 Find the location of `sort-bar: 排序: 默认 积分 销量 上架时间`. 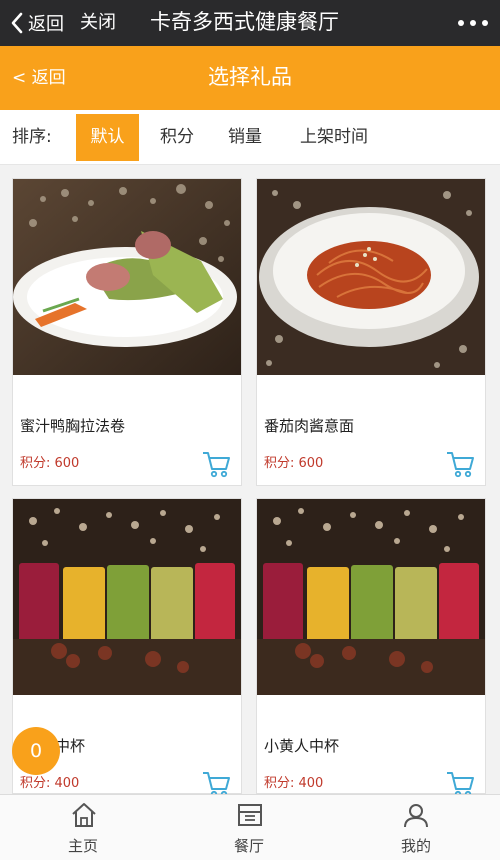

sort-bar: 排序: 默认 积分 销量 上架时间 is located at coordinates (250, 137).